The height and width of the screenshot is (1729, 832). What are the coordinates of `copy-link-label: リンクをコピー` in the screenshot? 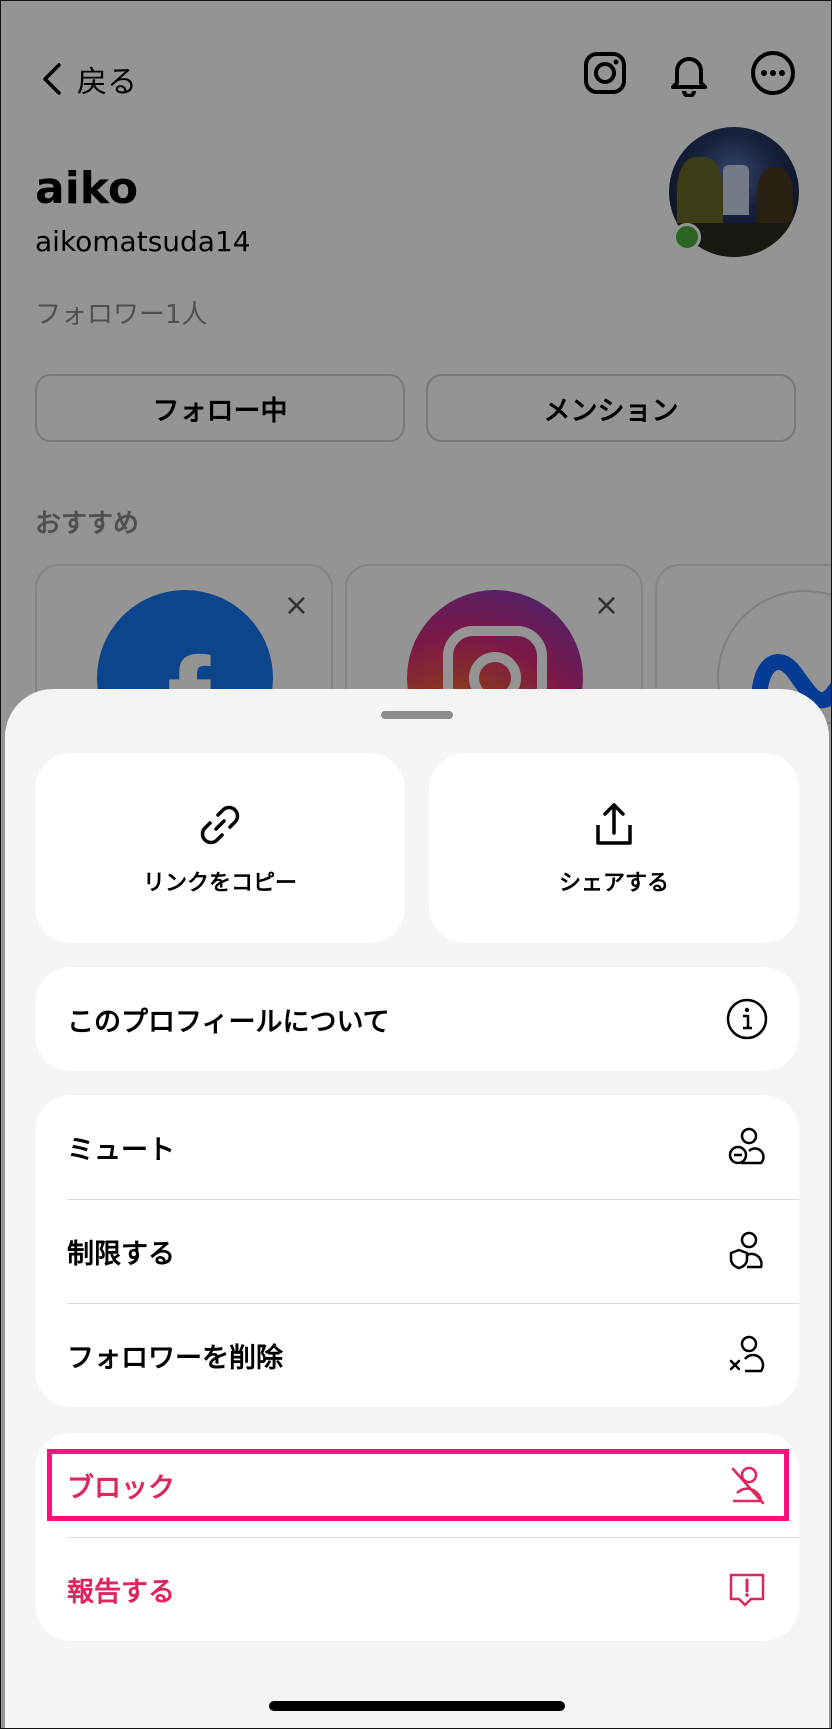 It's located at (219, 883).